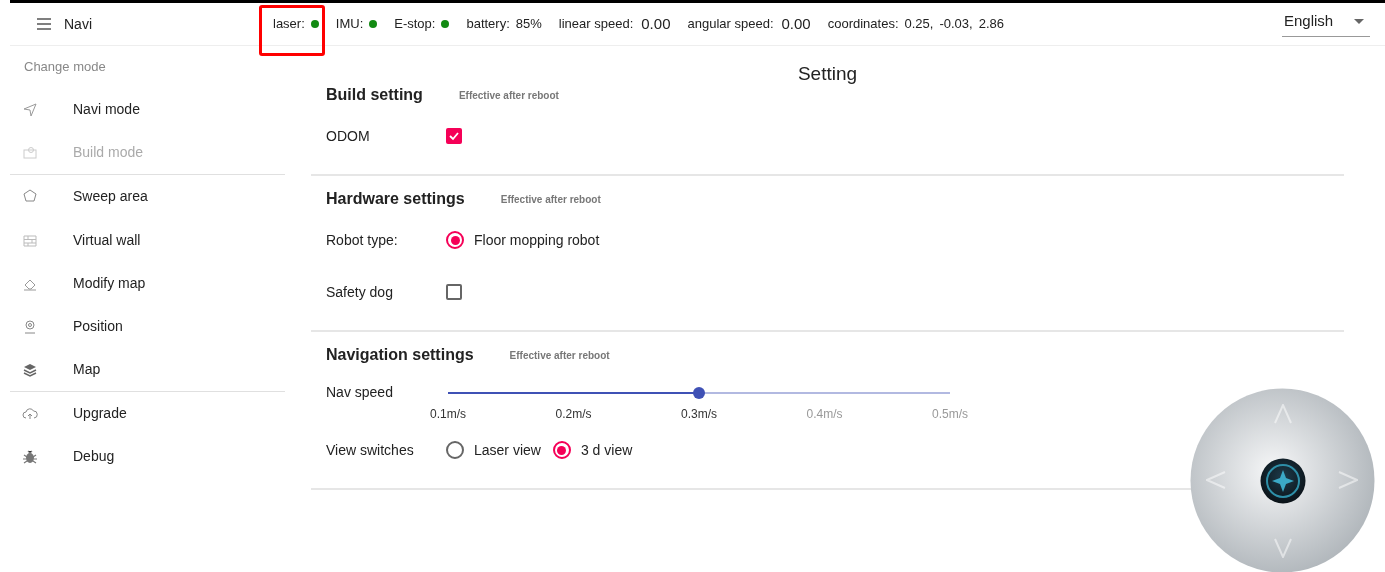  I want to click on location-pin-icon, so click(30, 326).